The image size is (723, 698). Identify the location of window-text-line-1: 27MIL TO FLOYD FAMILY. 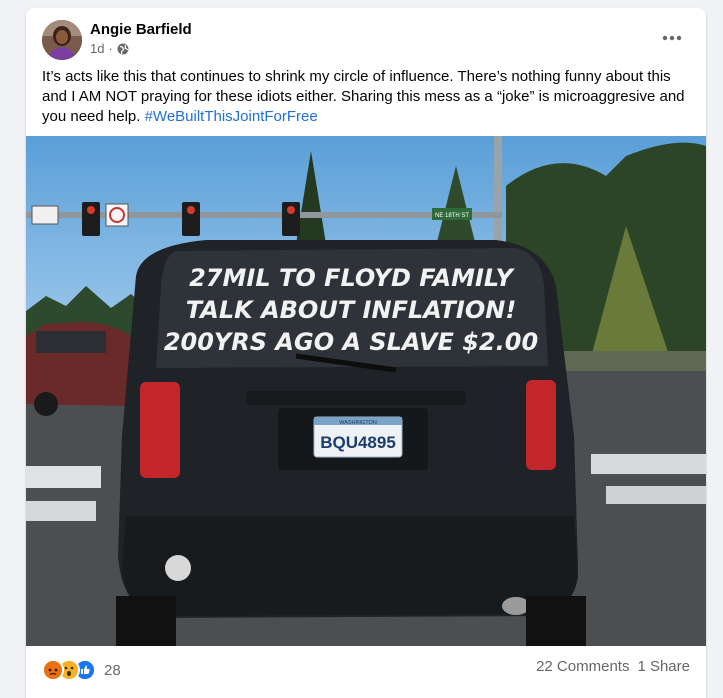
(352, 278).